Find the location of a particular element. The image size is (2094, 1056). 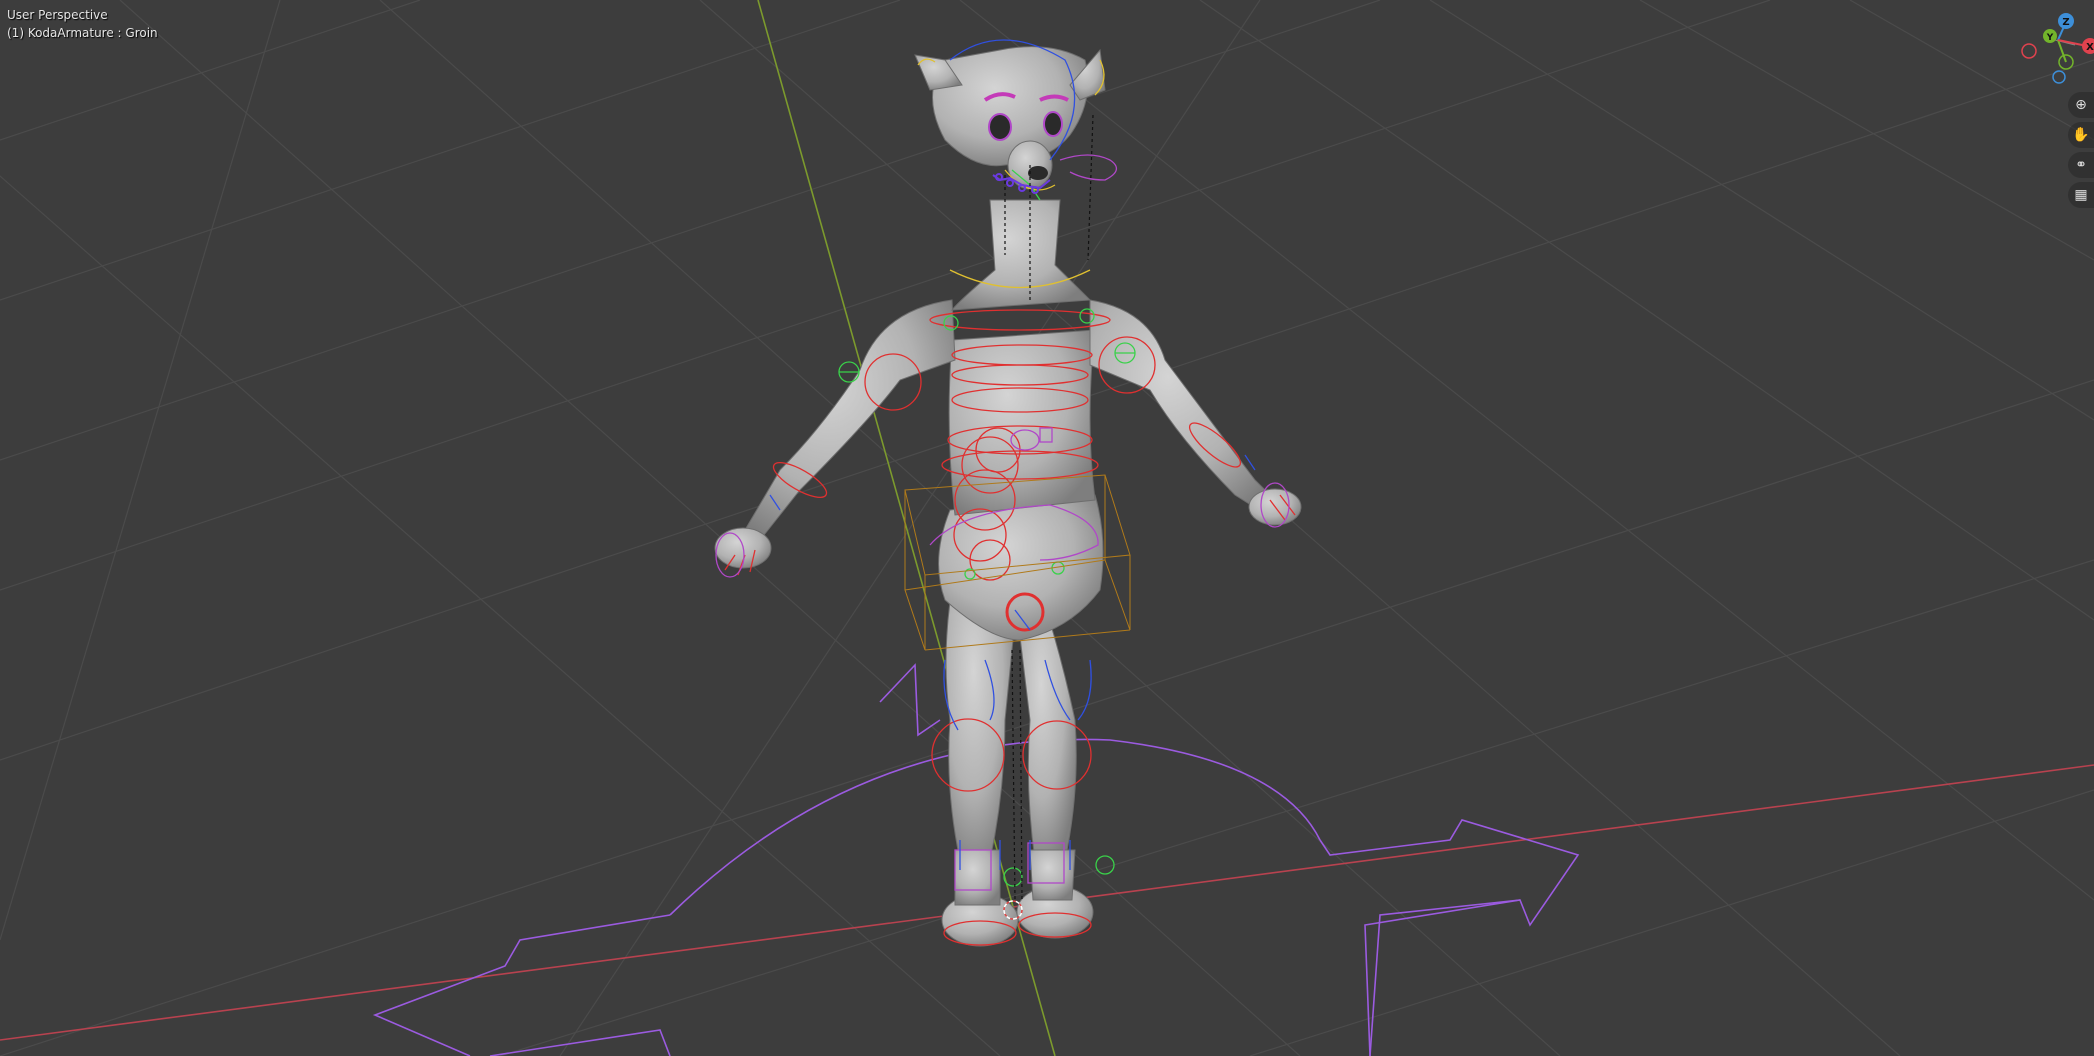

zoom-icon: ⊕ is located at coordinates (2081, 105).